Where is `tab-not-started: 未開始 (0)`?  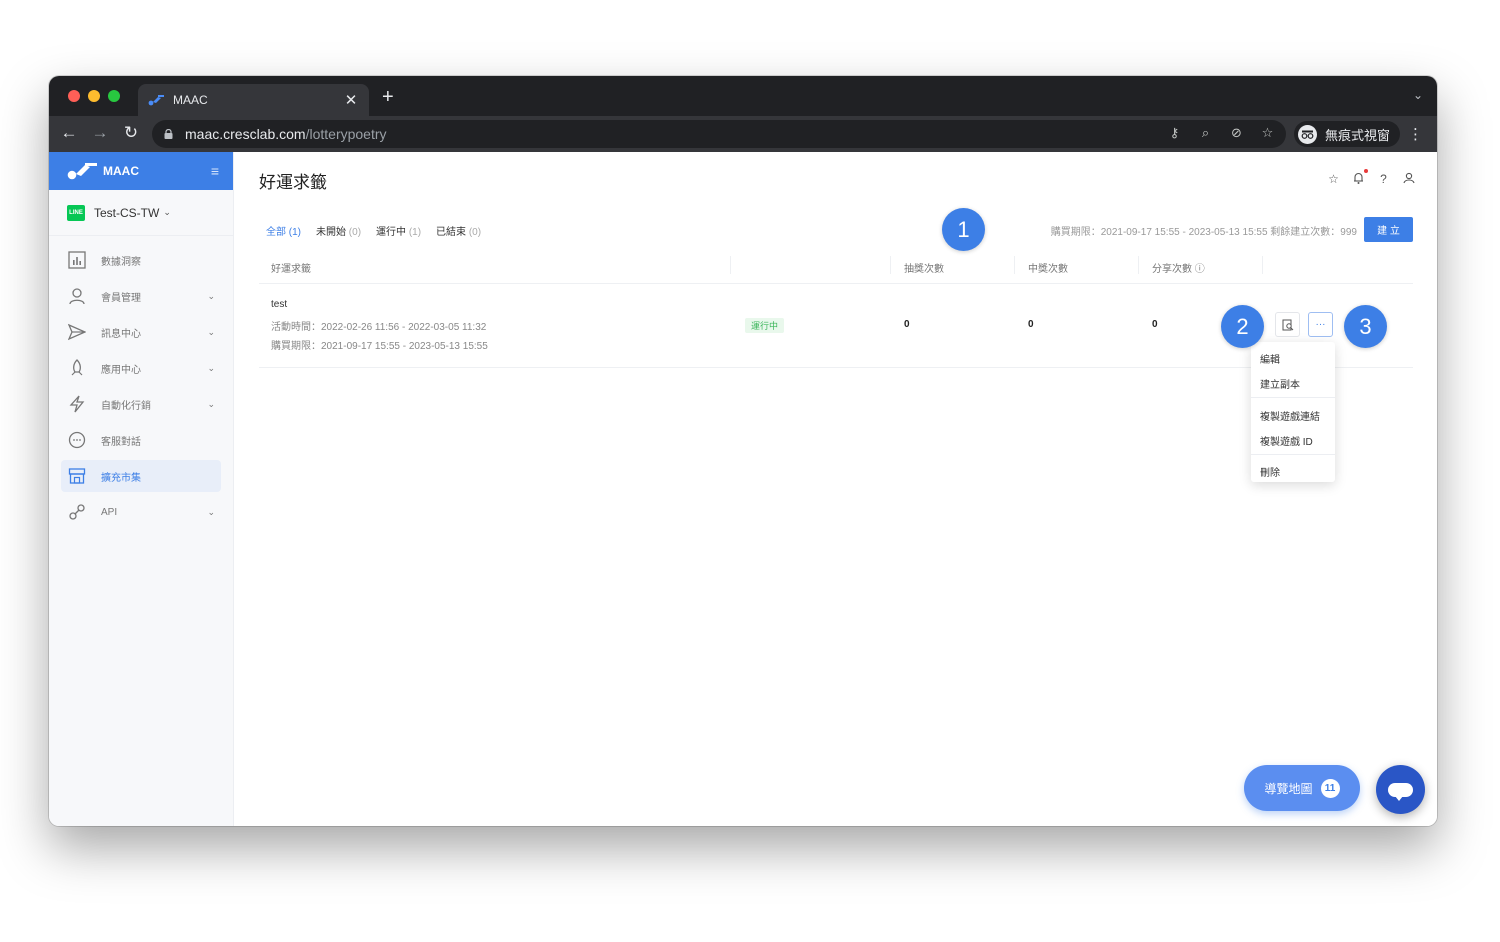
tab-not-started: 未開始 (0) is located at coordinates (338, 230).